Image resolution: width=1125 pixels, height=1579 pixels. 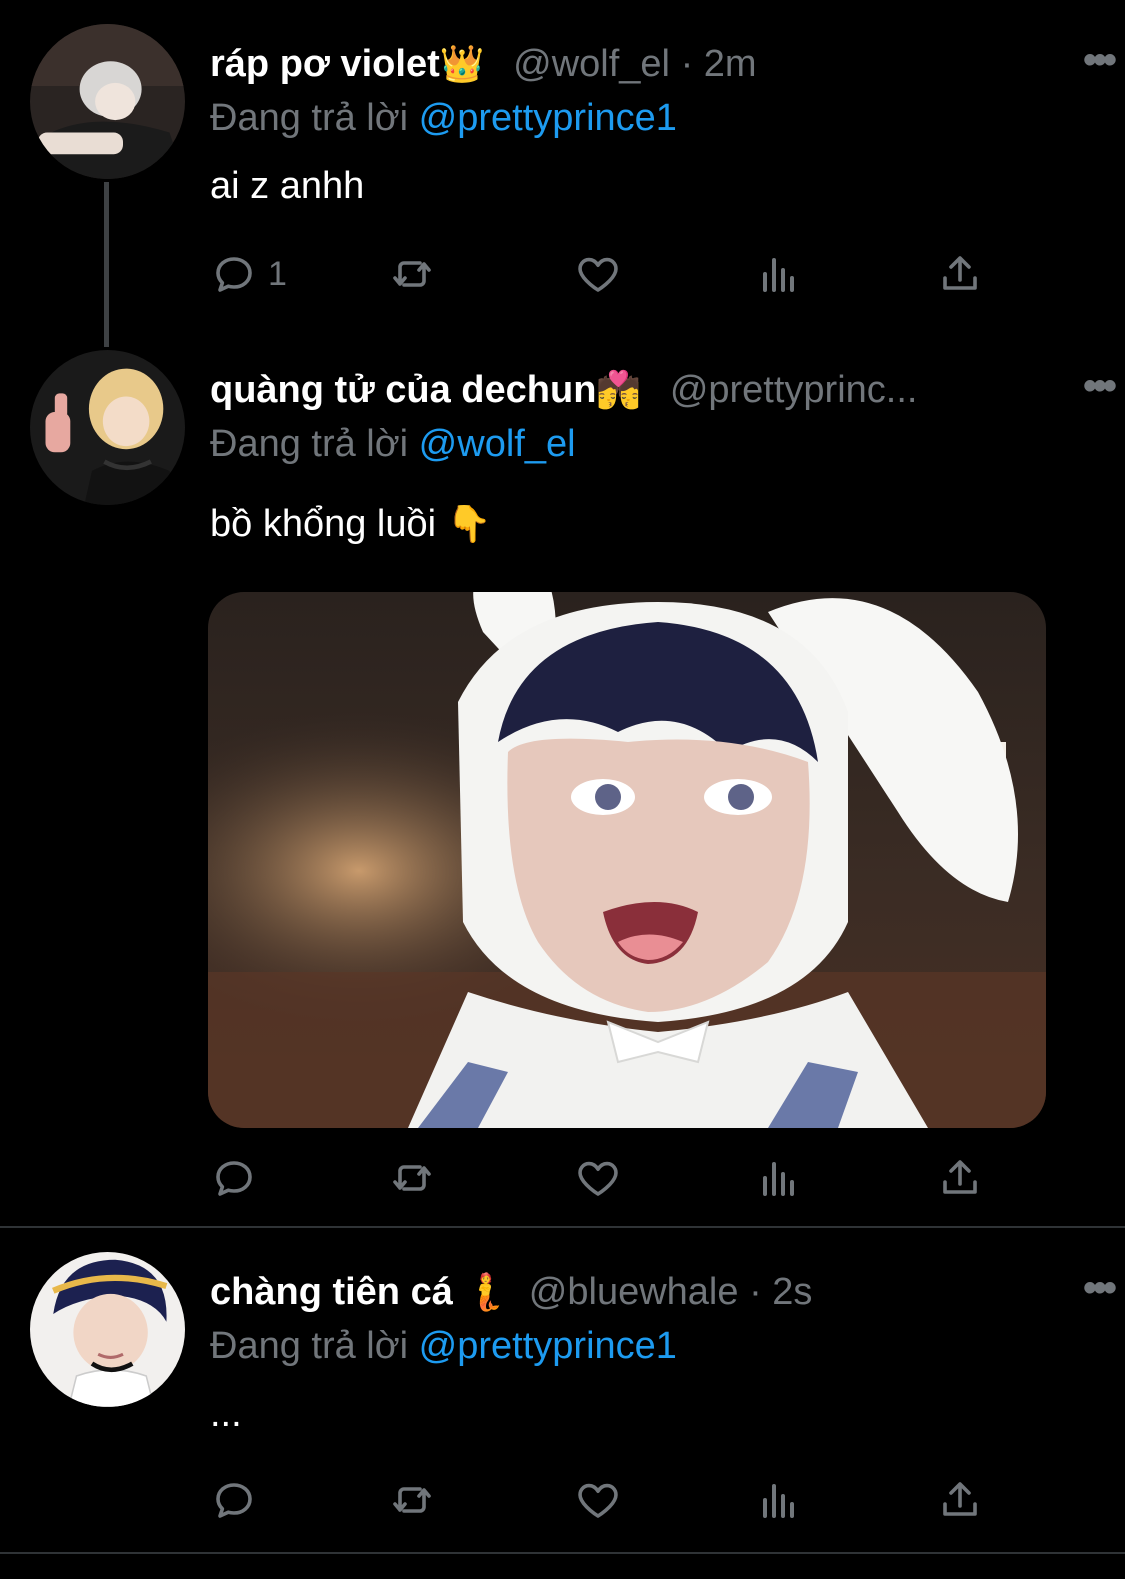 What do you see at coordinates (562, 1553) in the screenshot?
I see `tweet-divider` at bounding box center [562, 1553].